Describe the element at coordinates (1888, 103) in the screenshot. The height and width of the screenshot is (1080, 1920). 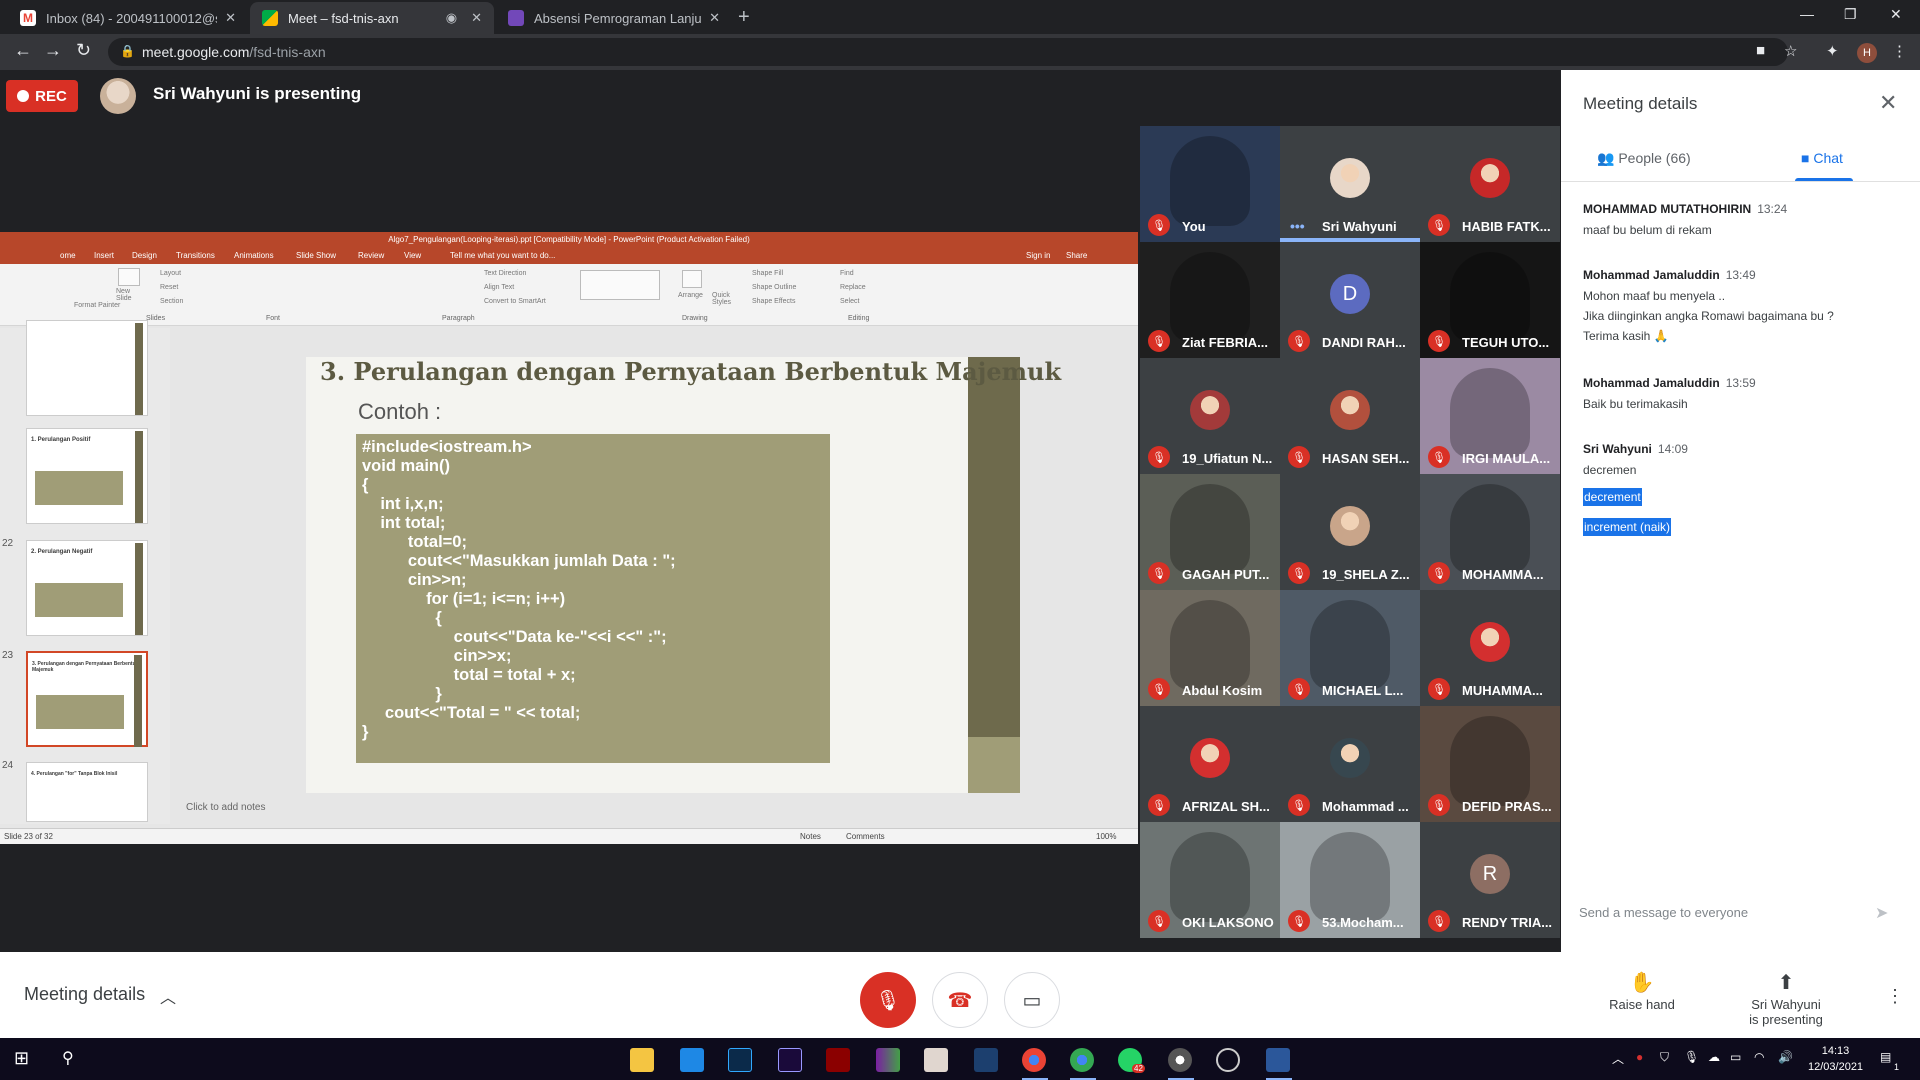
I see `close-icon: ✕` at that location.